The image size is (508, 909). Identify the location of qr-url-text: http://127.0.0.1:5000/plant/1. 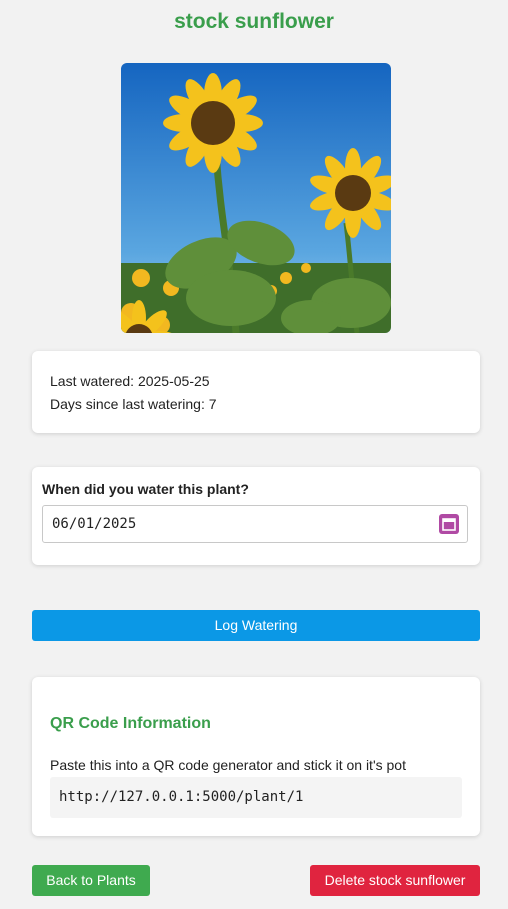
(181, 797).